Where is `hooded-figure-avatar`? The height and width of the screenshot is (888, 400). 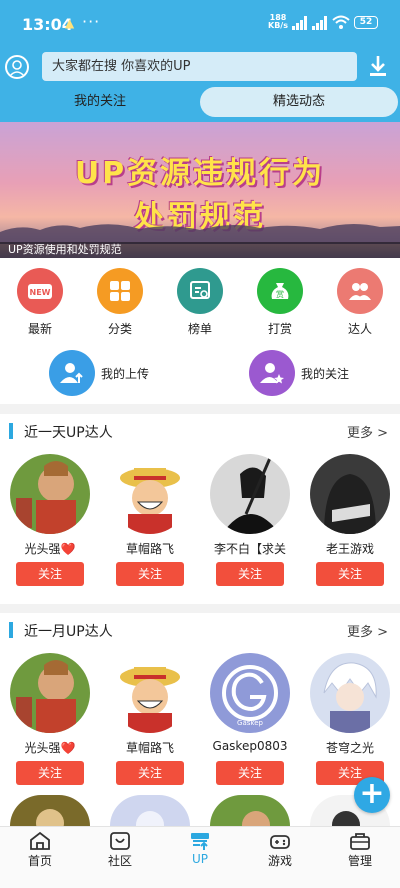
hooded-figure-avatar is located at coordinates (350, 494).